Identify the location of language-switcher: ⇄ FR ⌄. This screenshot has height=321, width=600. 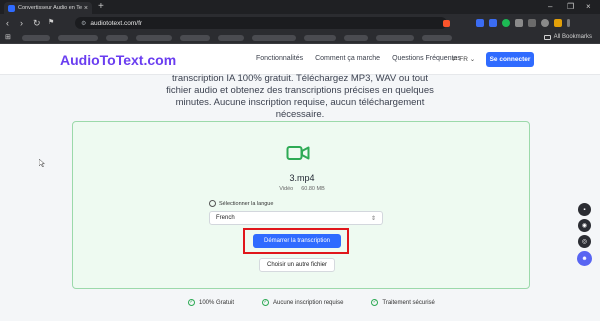
(463, 59).